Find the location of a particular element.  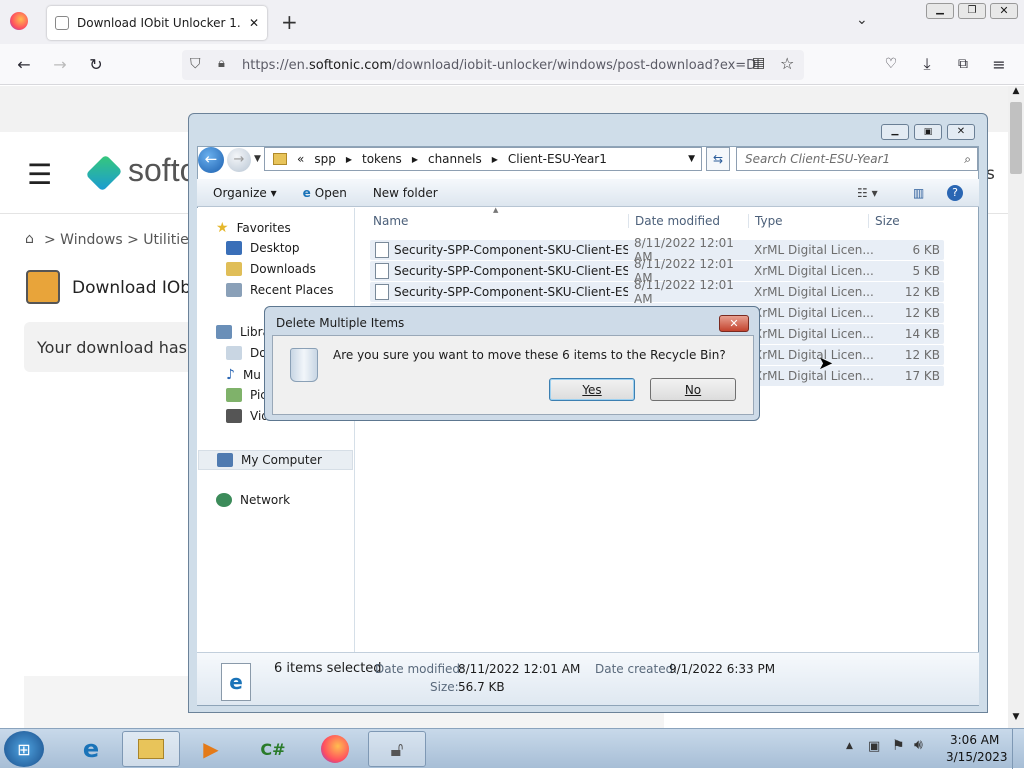

window-minimize-button: ▁ is located at coordinates (940, 11).